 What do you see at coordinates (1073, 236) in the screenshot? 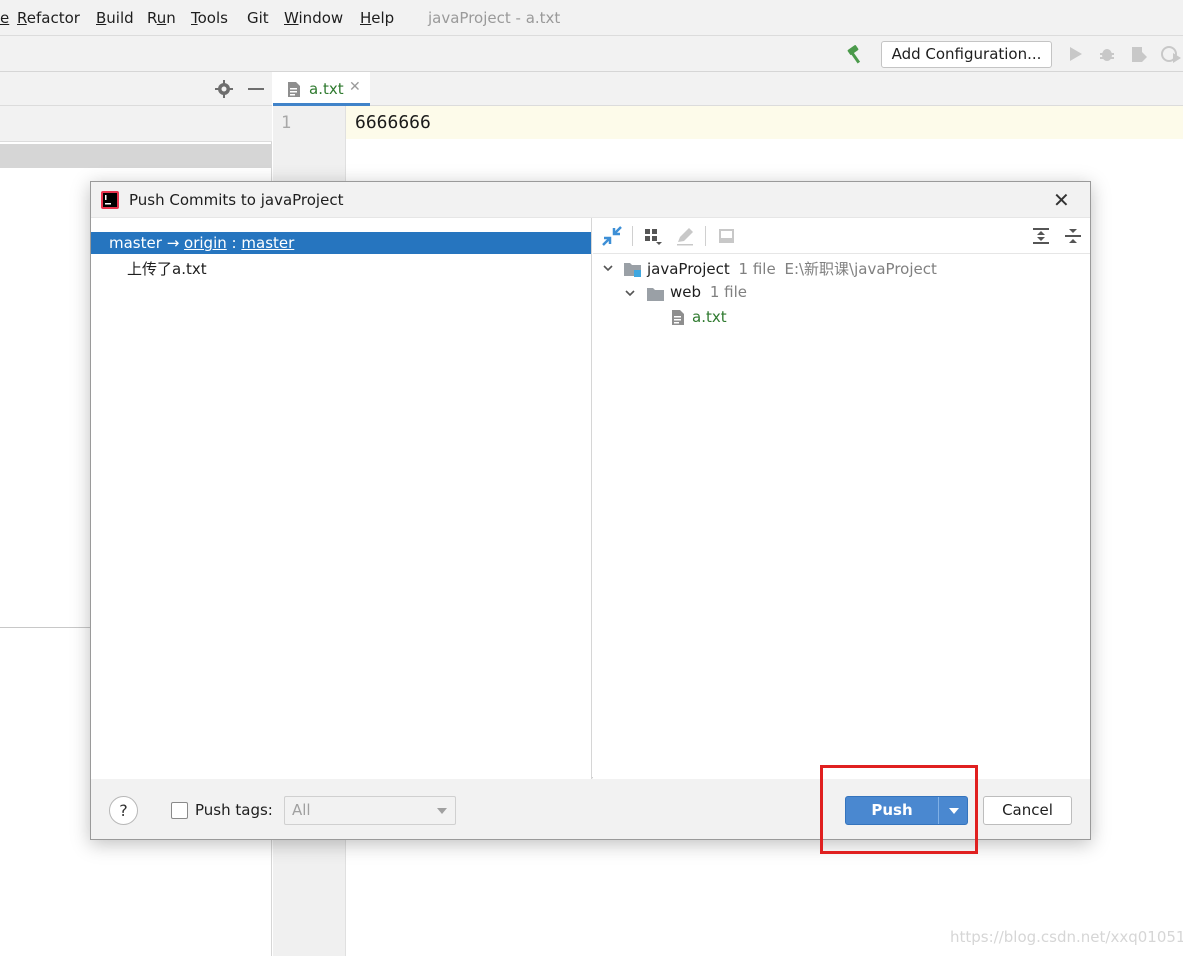
I see `collapse-all-icon` at bounding box center [1073, 236].